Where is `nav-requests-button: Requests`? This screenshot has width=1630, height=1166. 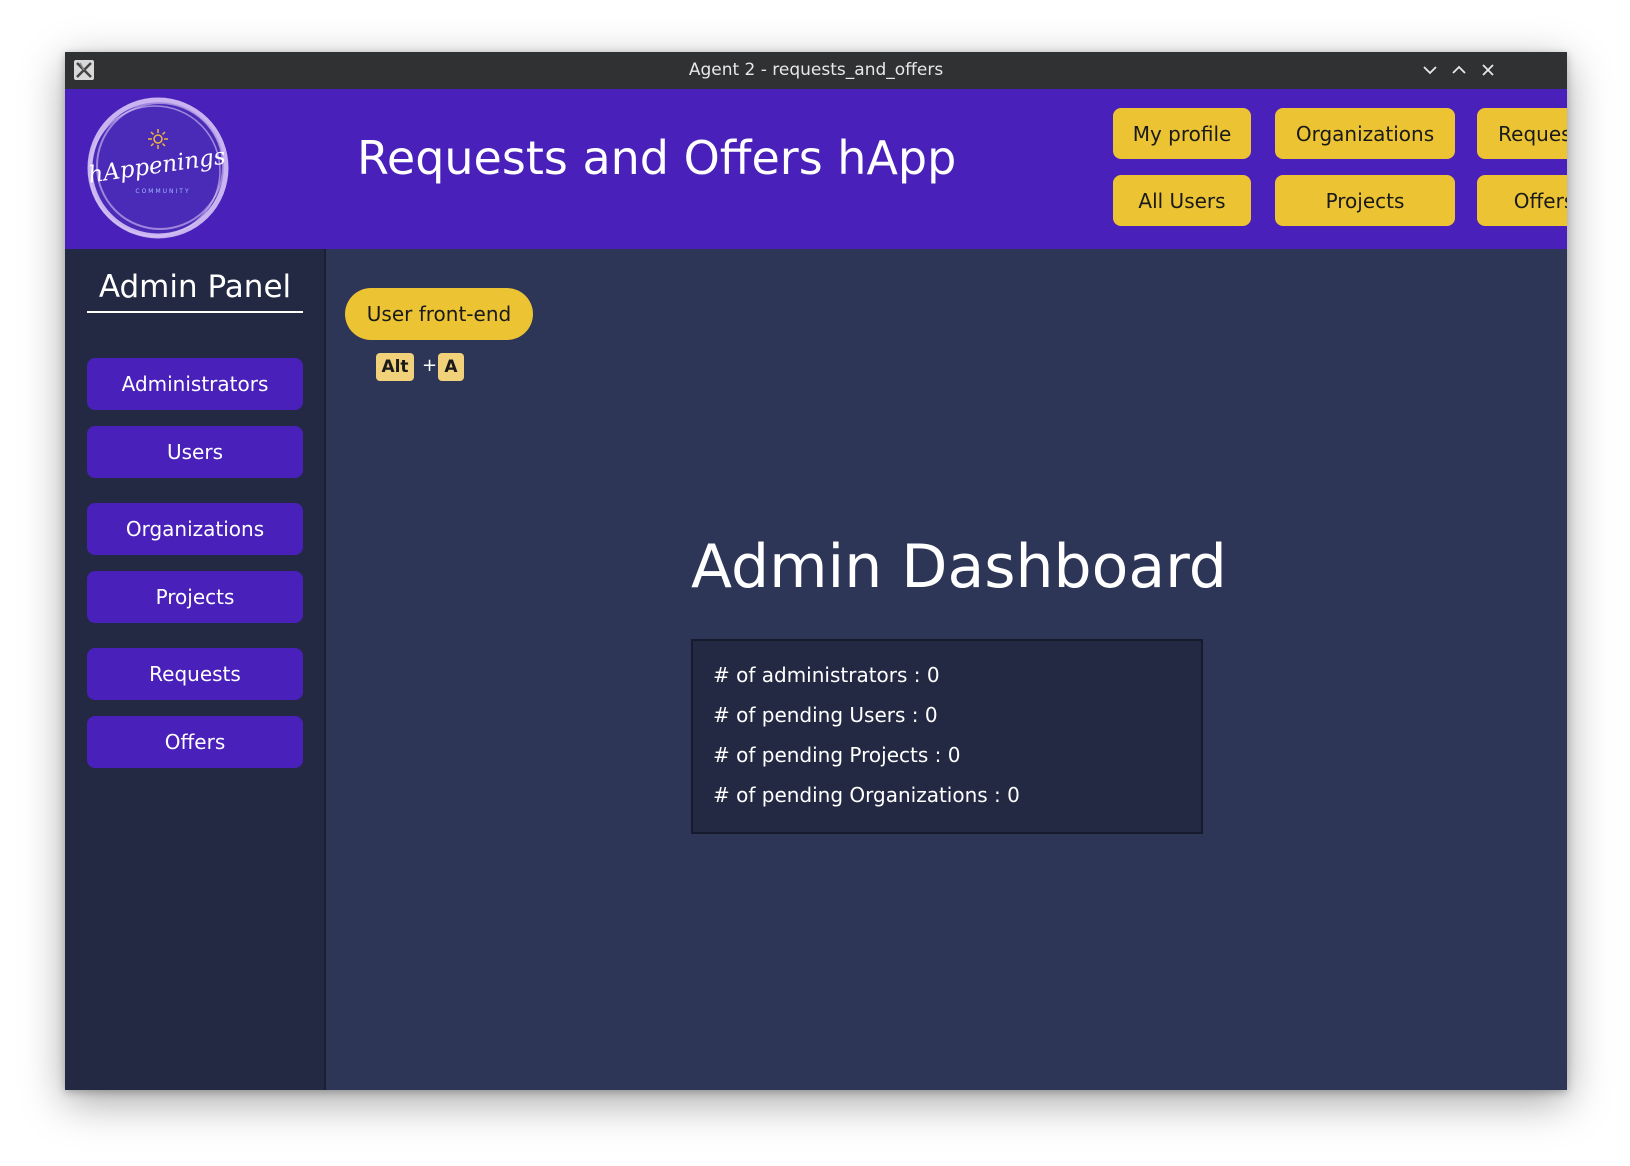 nav-requests-button: Requests is located at coordinates (1522, 133).